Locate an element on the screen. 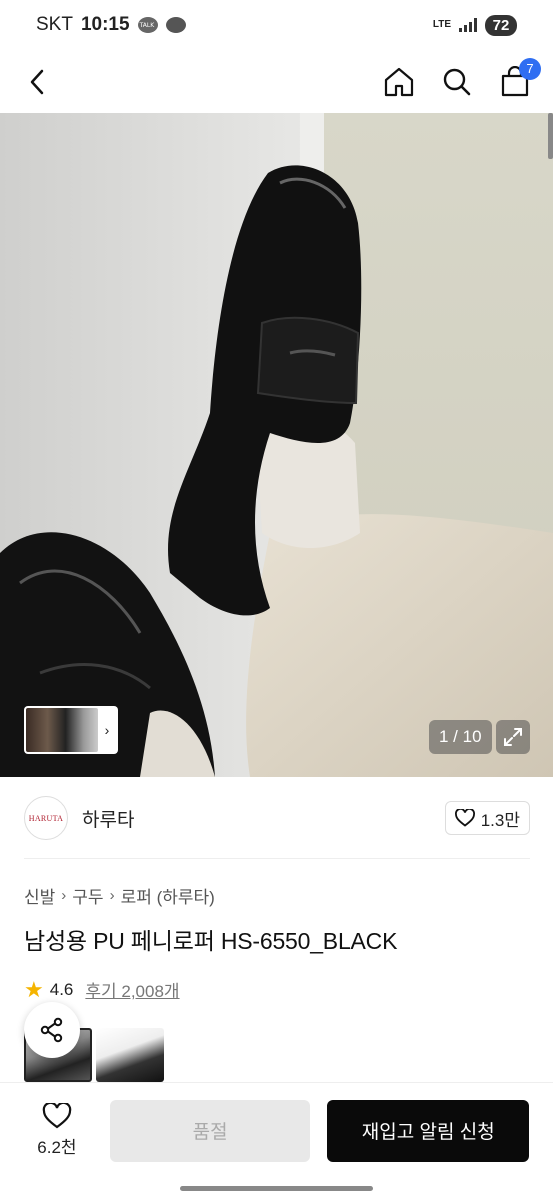 The image size is (553, 1200). brand-like-button: 1.3만 is located at coordinates (487, 818).